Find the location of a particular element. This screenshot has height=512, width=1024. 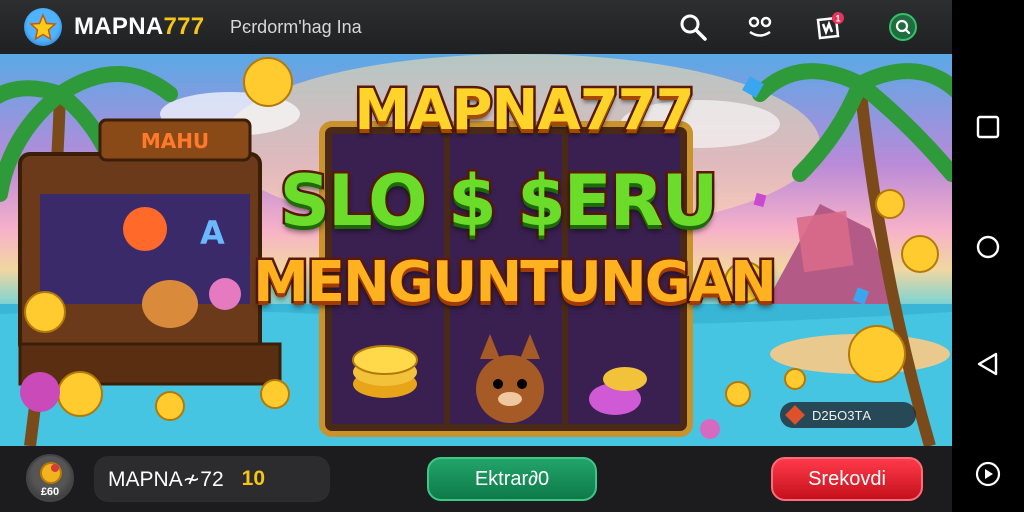

notification-count: 1 is located at coordinates (837, 19).